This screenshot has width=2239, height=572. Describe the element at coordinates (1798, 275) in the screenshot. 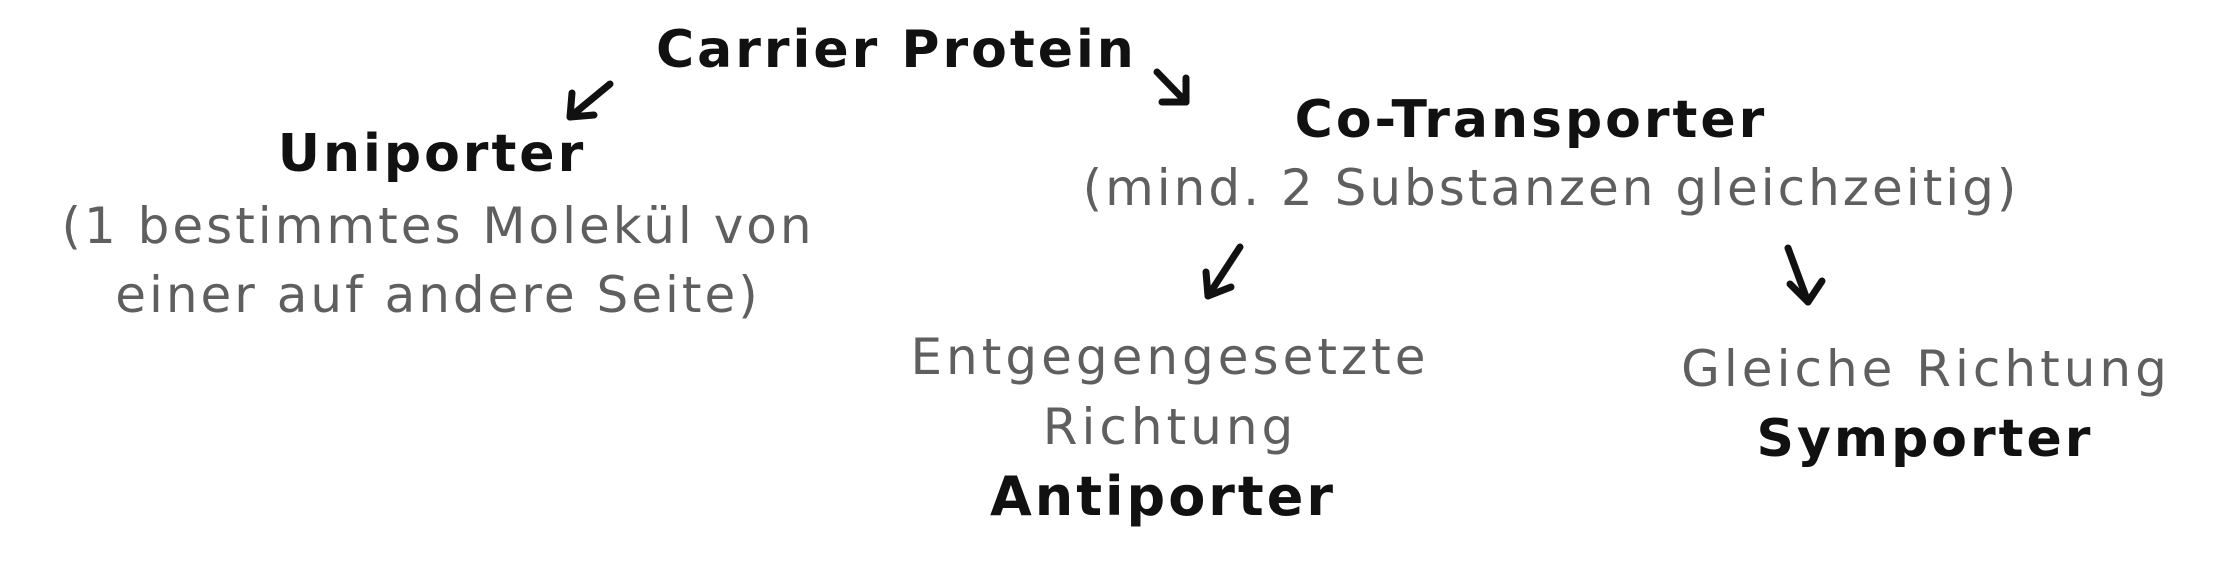

I see `arrow-to-symporter` at that location.